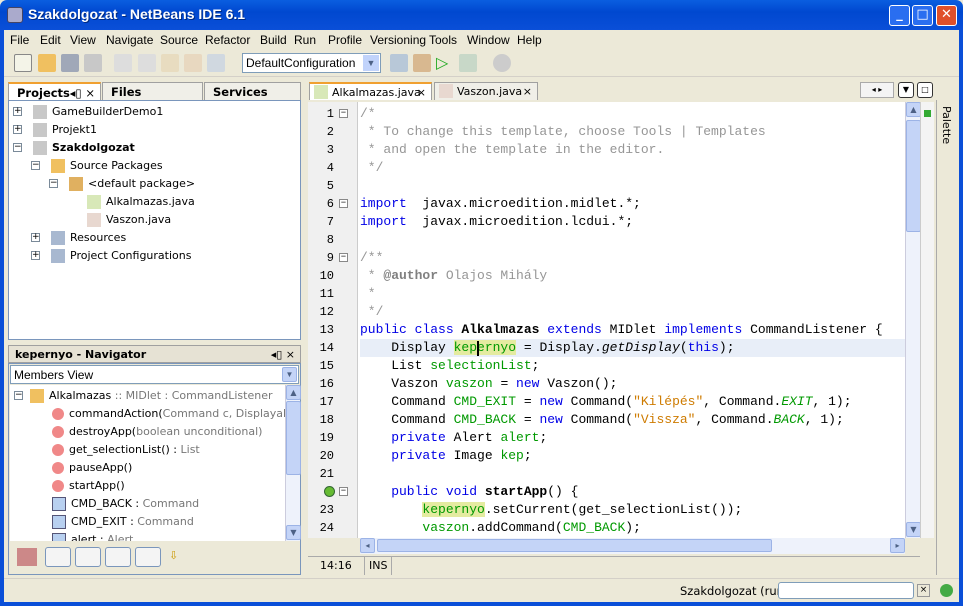 The width and height of the screenshot is (963, 606). Describe the element at coordinates (147, 63) in the screenshot. I see `copy-icon` at that location.